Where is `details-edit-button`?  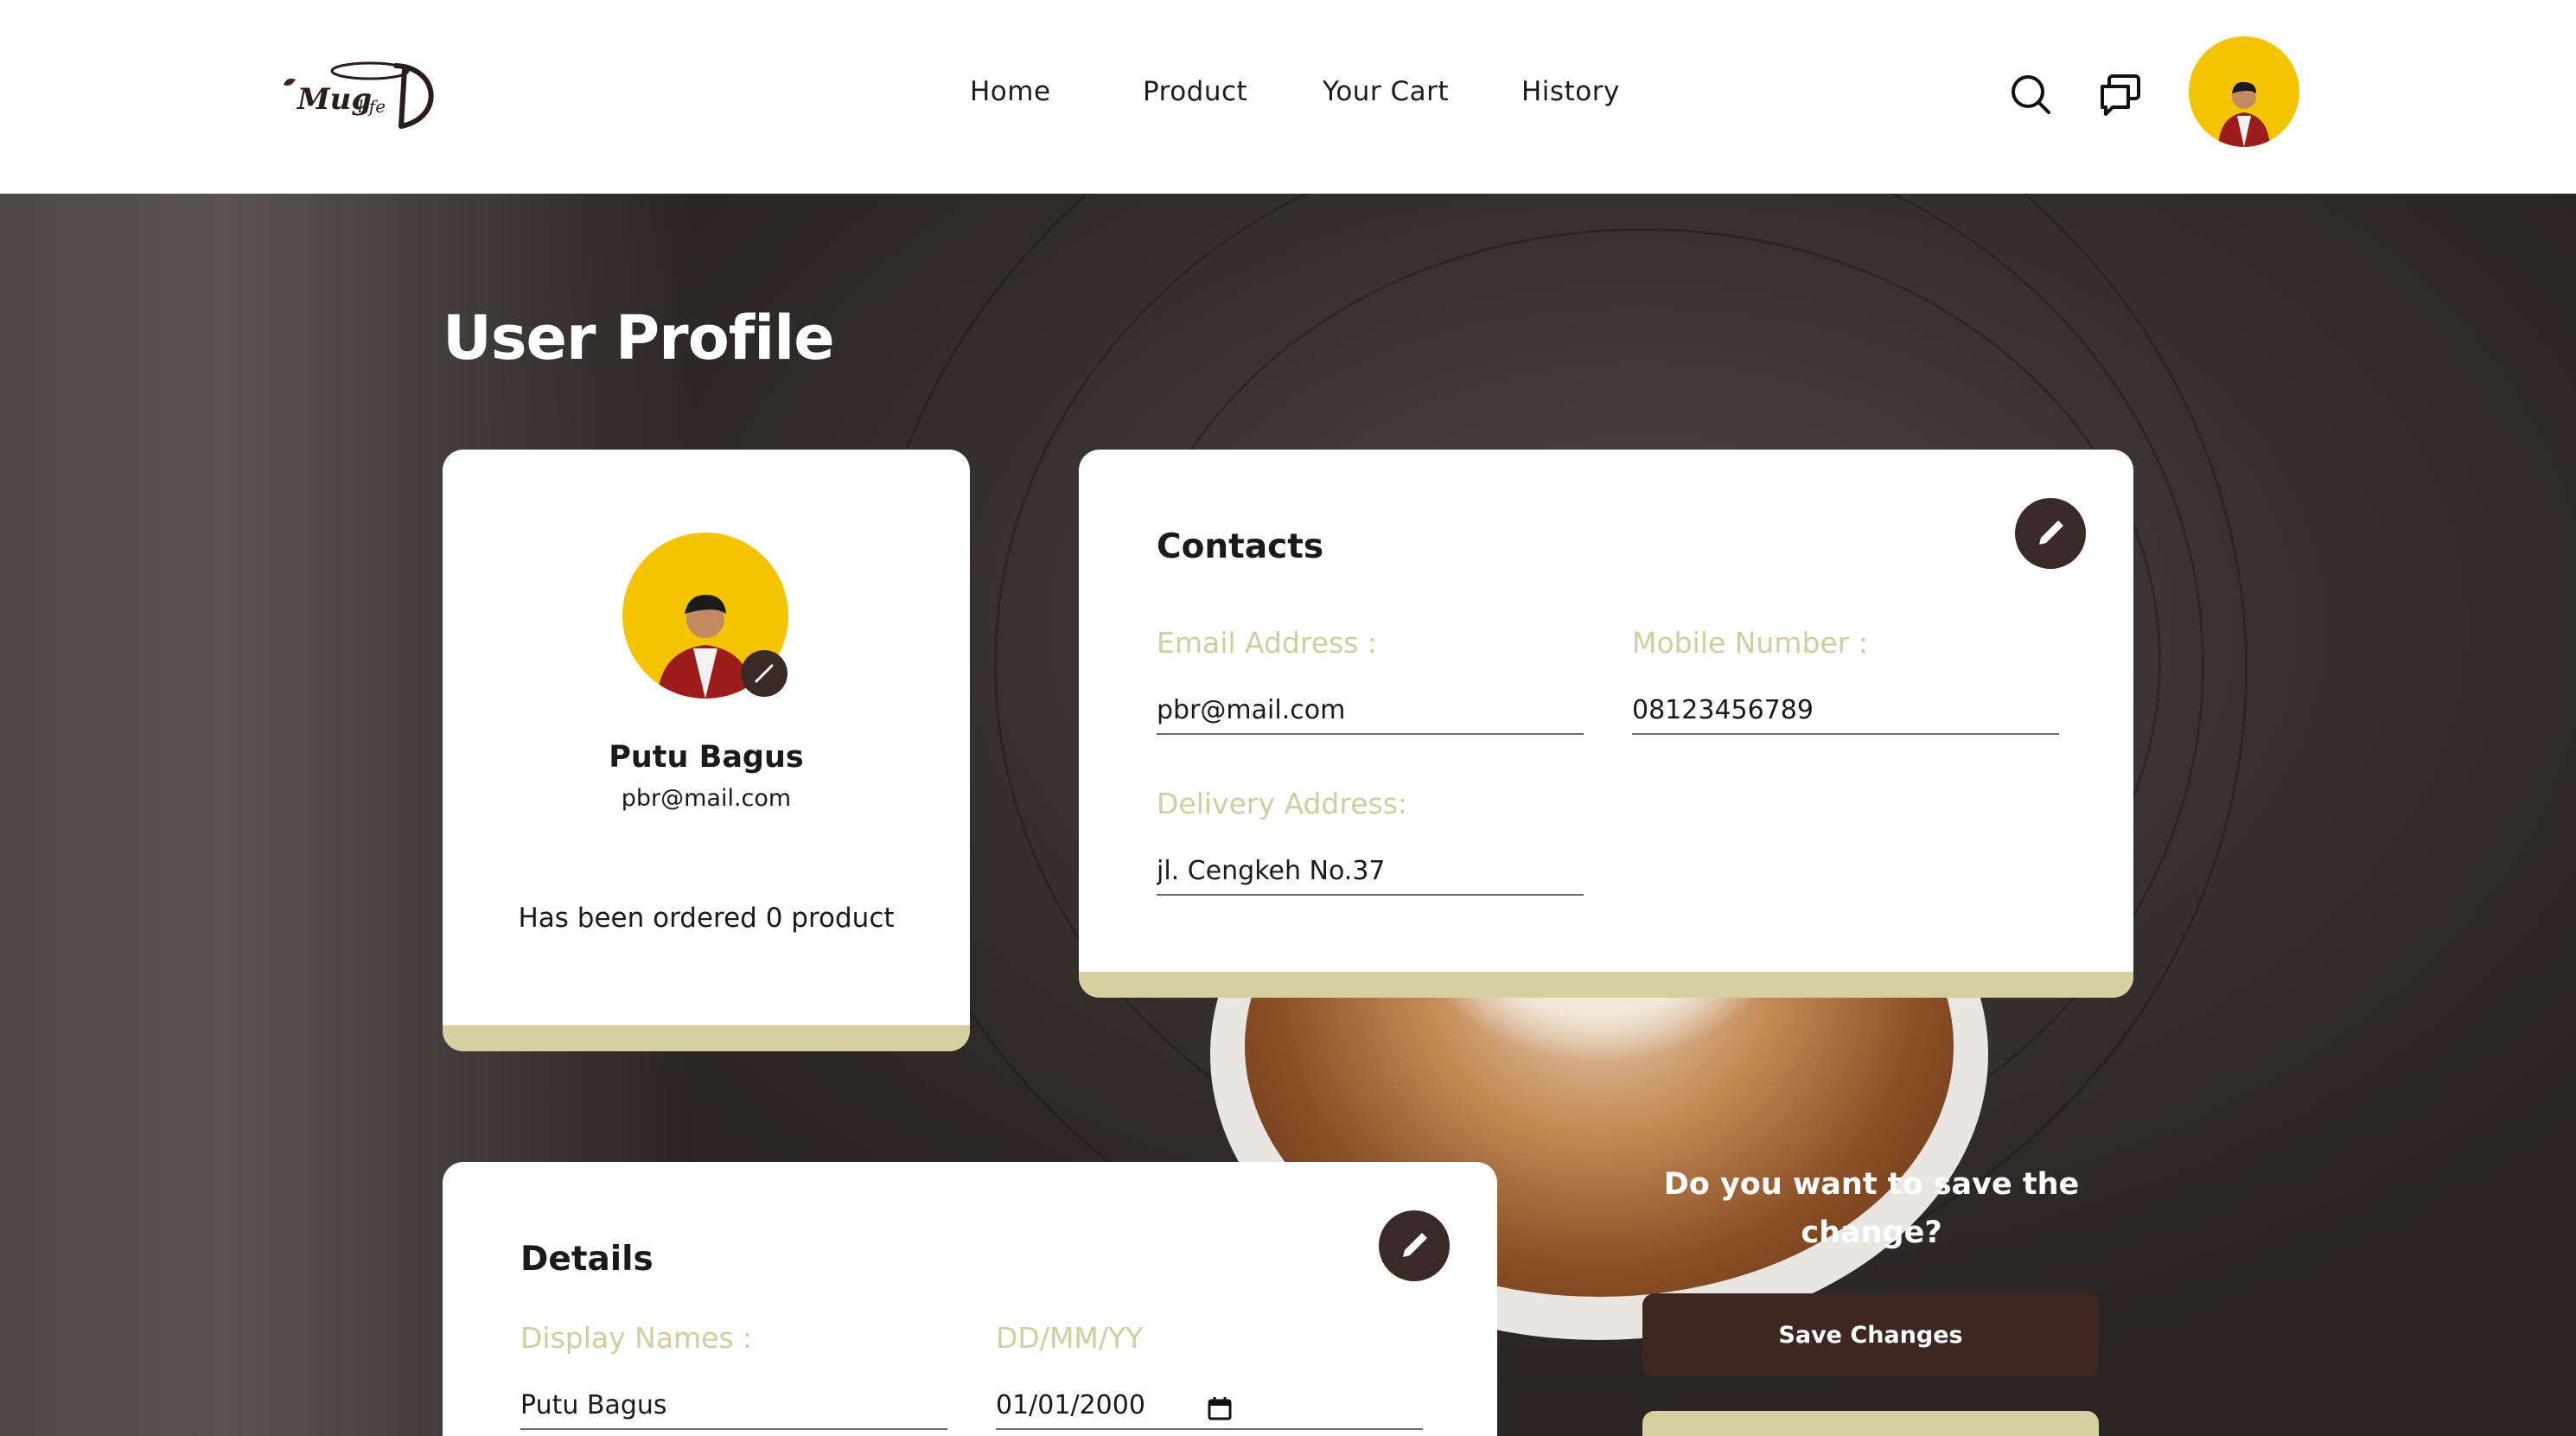
details-edit-button is located at coordinates (1414, 1245).